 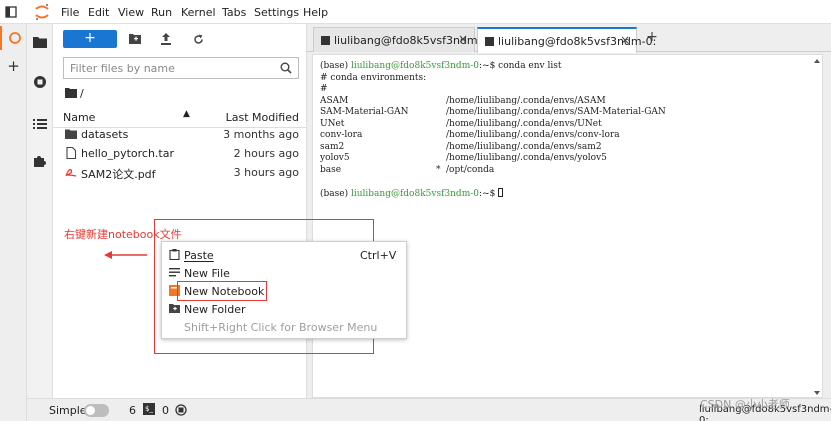 I want to click on command: conda env list, so click(x=530, y=66).